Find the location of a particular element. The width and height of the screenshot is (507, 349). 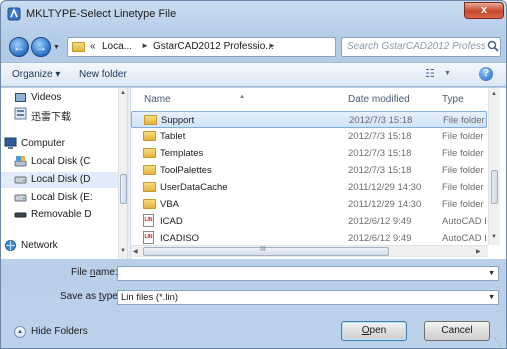

nav-item-local-disk-d: Local Disk (D is located at coordinates (59, 180).